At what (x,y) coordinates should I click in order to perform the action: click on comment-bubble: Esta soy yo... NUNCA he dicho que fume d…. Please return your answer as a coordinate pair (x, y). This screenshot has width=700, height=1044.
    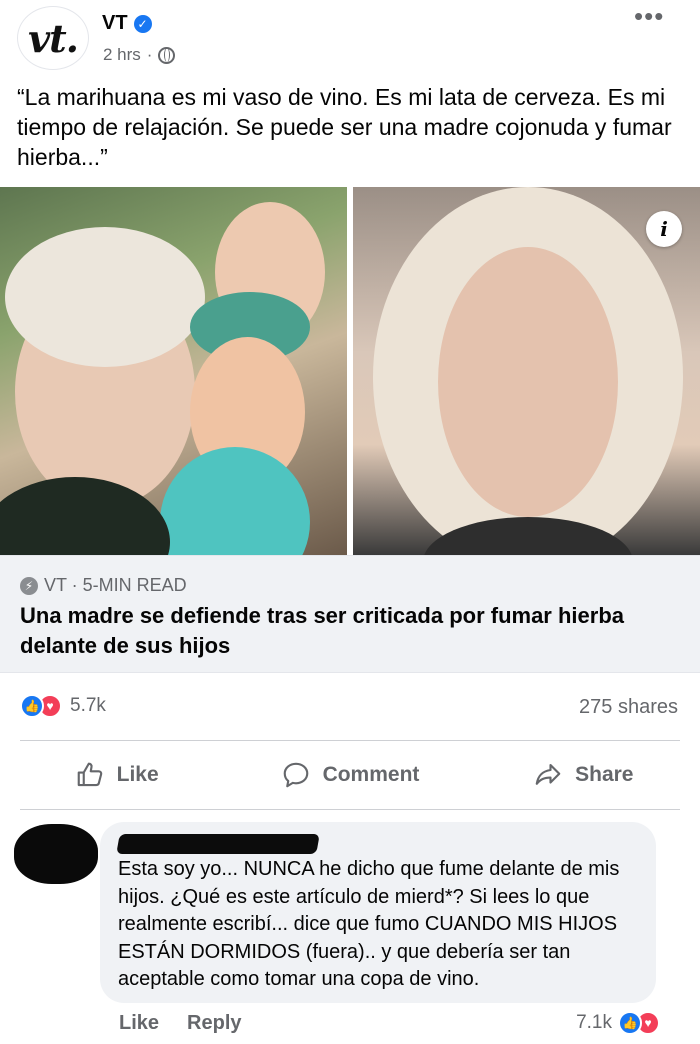
    Looking at the image, I should click on (378, 912).